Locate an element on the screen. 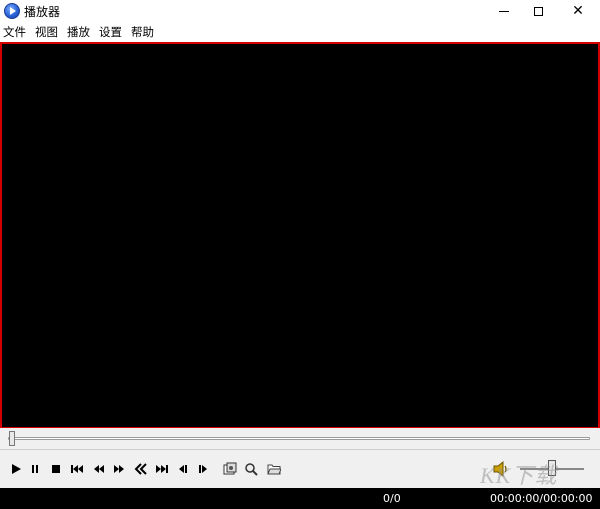 The image size is (600, 509). open-folder-icon is located at coordinates (274, 469).